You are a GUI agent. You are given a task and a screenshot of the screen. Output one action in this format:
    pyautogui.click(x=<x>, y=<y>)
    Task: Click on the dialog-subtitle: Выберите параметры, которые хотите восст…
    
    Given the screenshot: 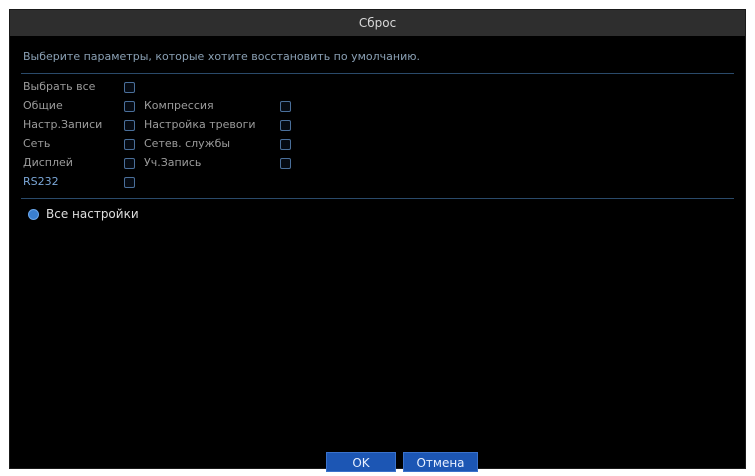 What is the action you would take?
    pyautogui.click(x=222, y=56)
    